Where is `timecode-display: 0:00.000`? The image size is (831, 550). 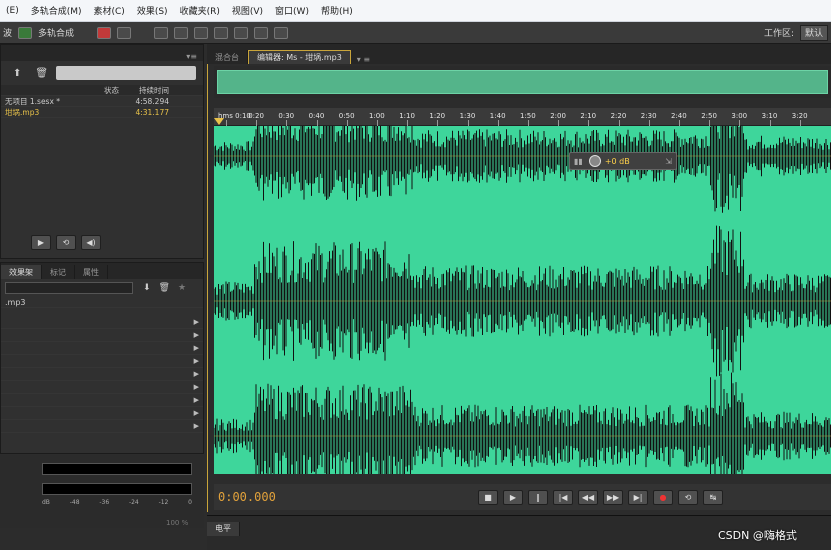
timecode-display: 0:00.000 is located at coordinates (247, 497).